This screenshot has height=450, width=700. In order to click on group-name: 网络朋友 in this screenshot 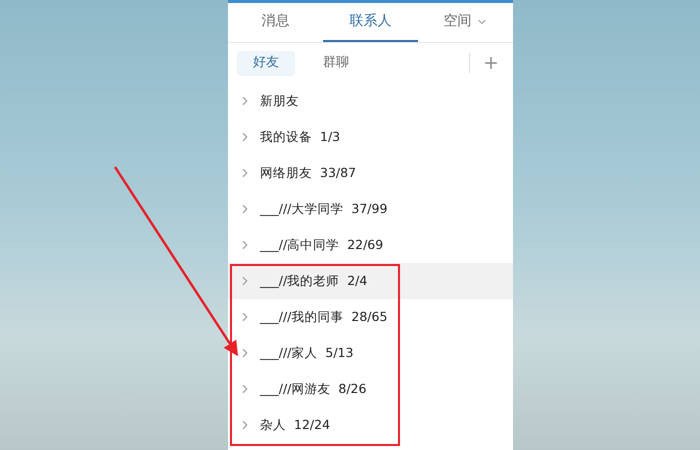, I will do `click(286, 173)`.